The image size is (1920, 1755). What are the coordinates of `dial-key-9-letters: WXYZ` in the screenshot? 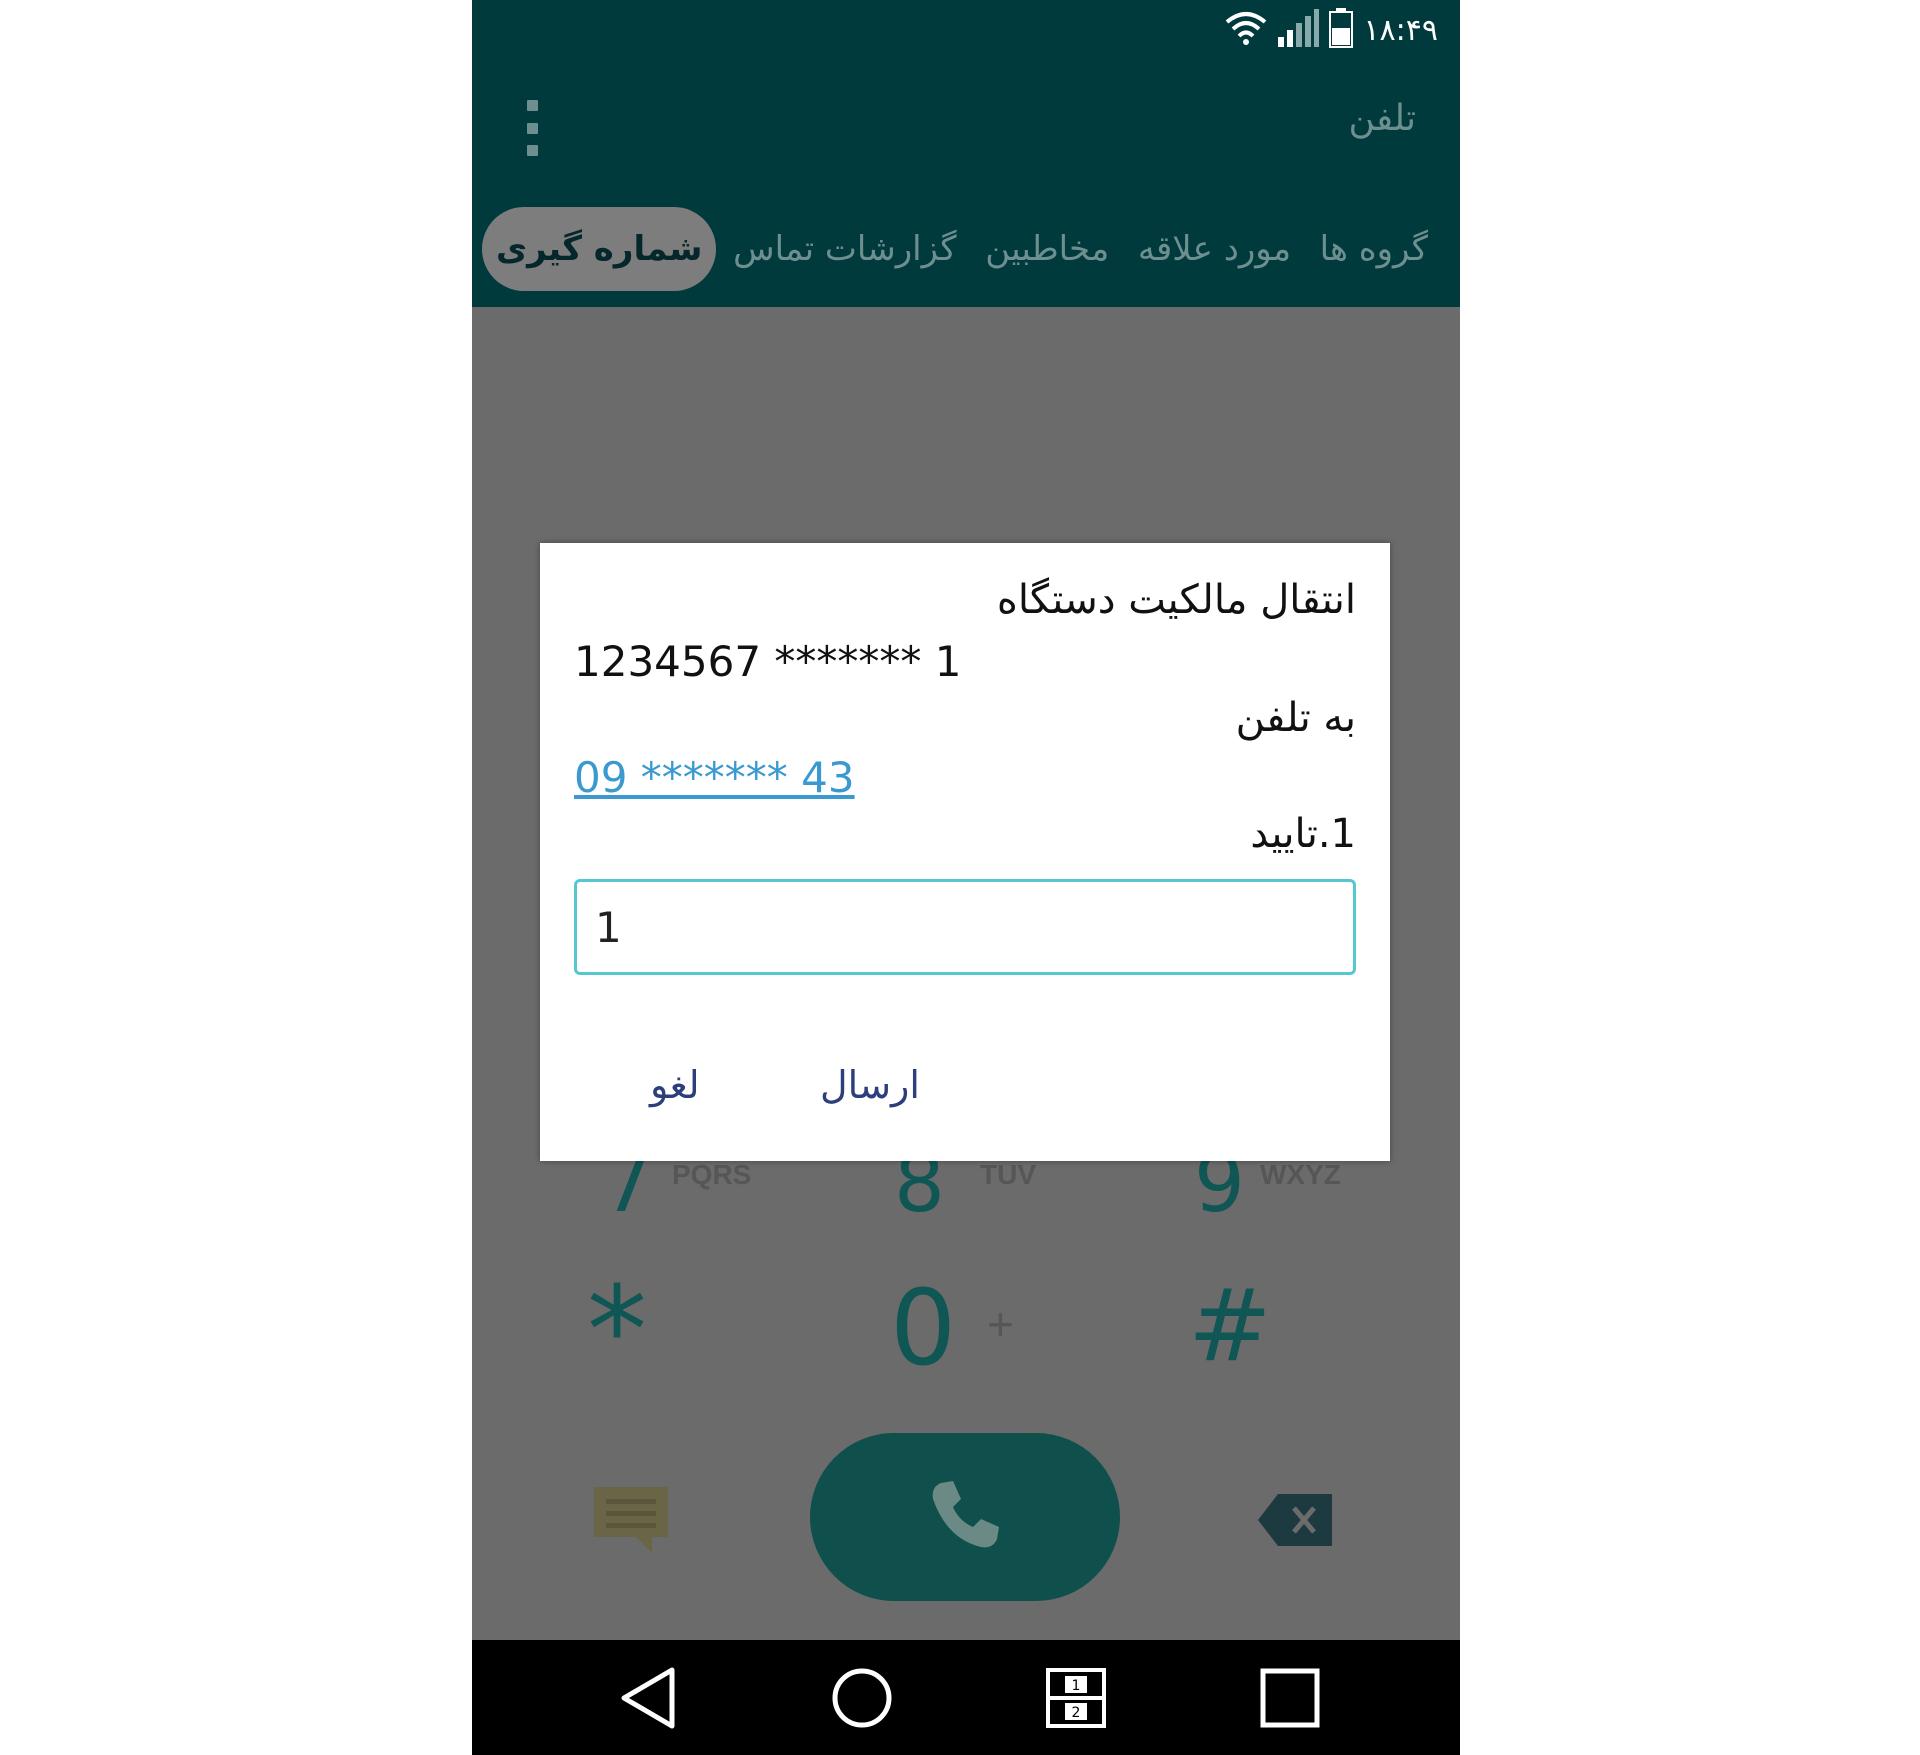 It's located at (1300, 1174).